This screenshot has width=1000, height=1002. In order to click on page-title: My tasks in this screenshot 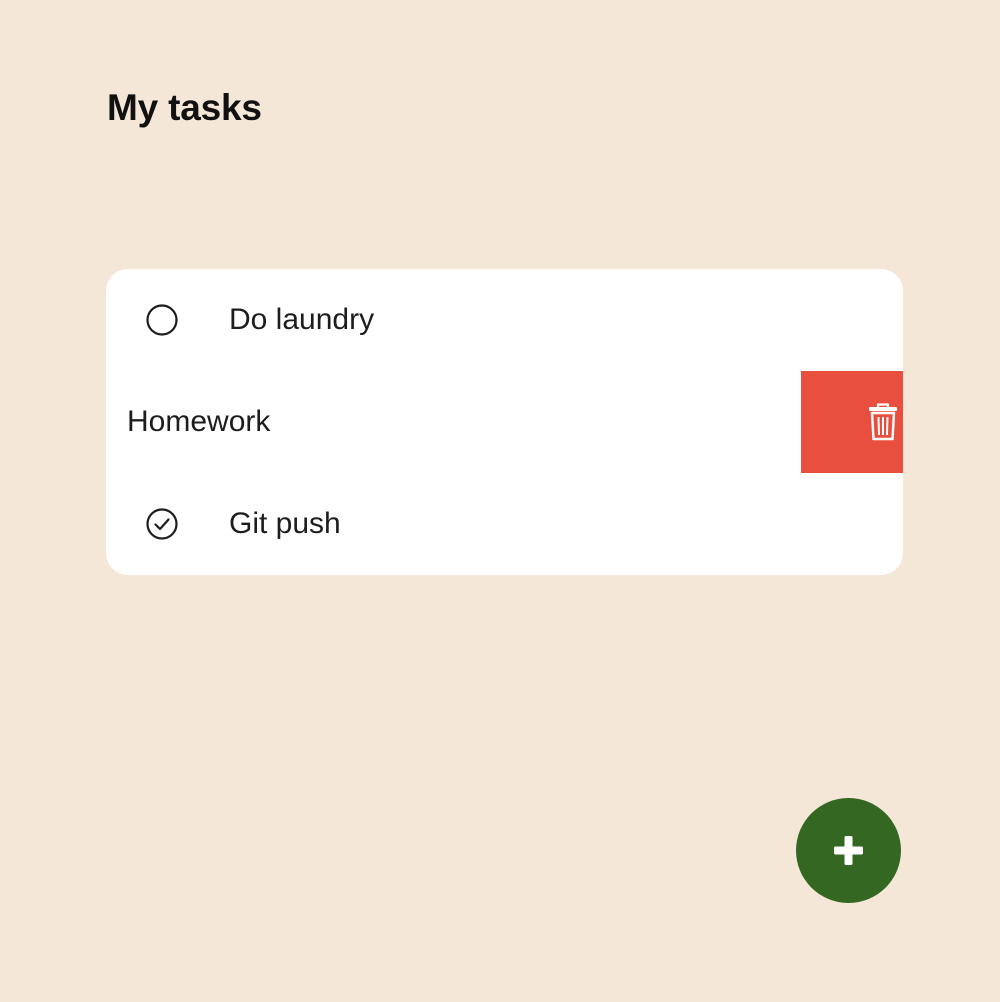, I will do `click(184, 107)`.